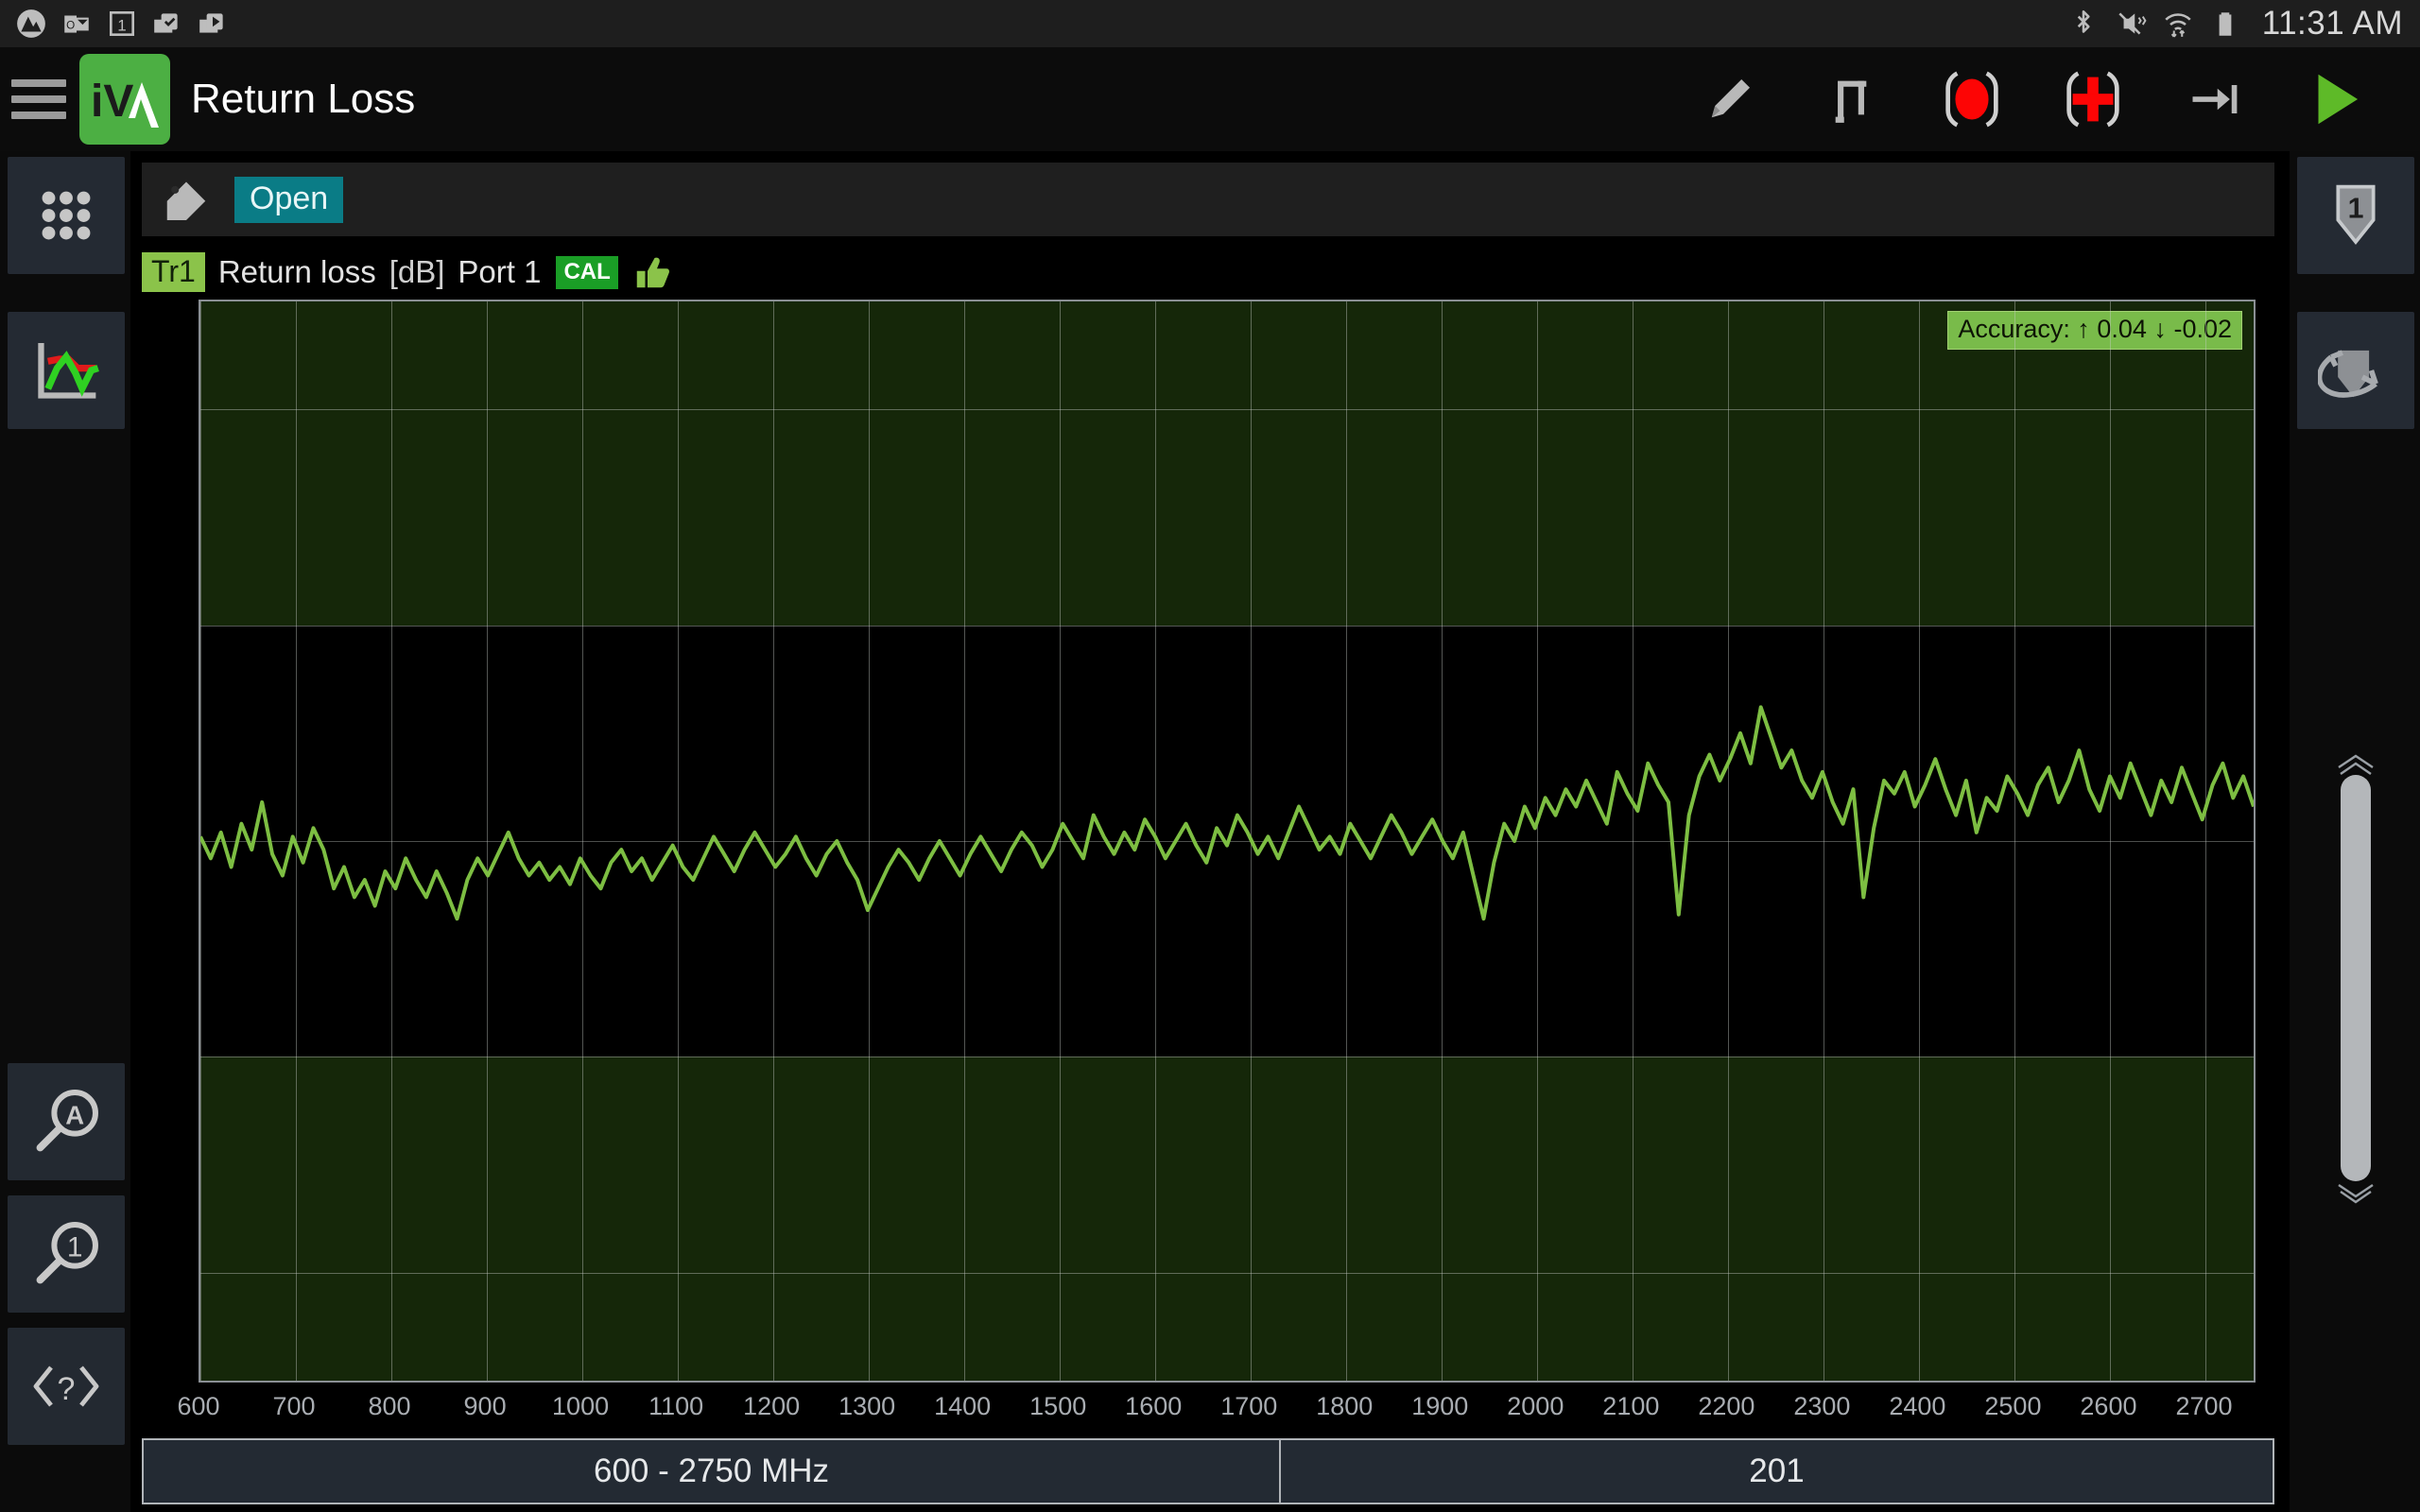 The image size is (2420, 1512). I want to click on status-bar-system-icons: 11:31 AM, so click(2243, 24).